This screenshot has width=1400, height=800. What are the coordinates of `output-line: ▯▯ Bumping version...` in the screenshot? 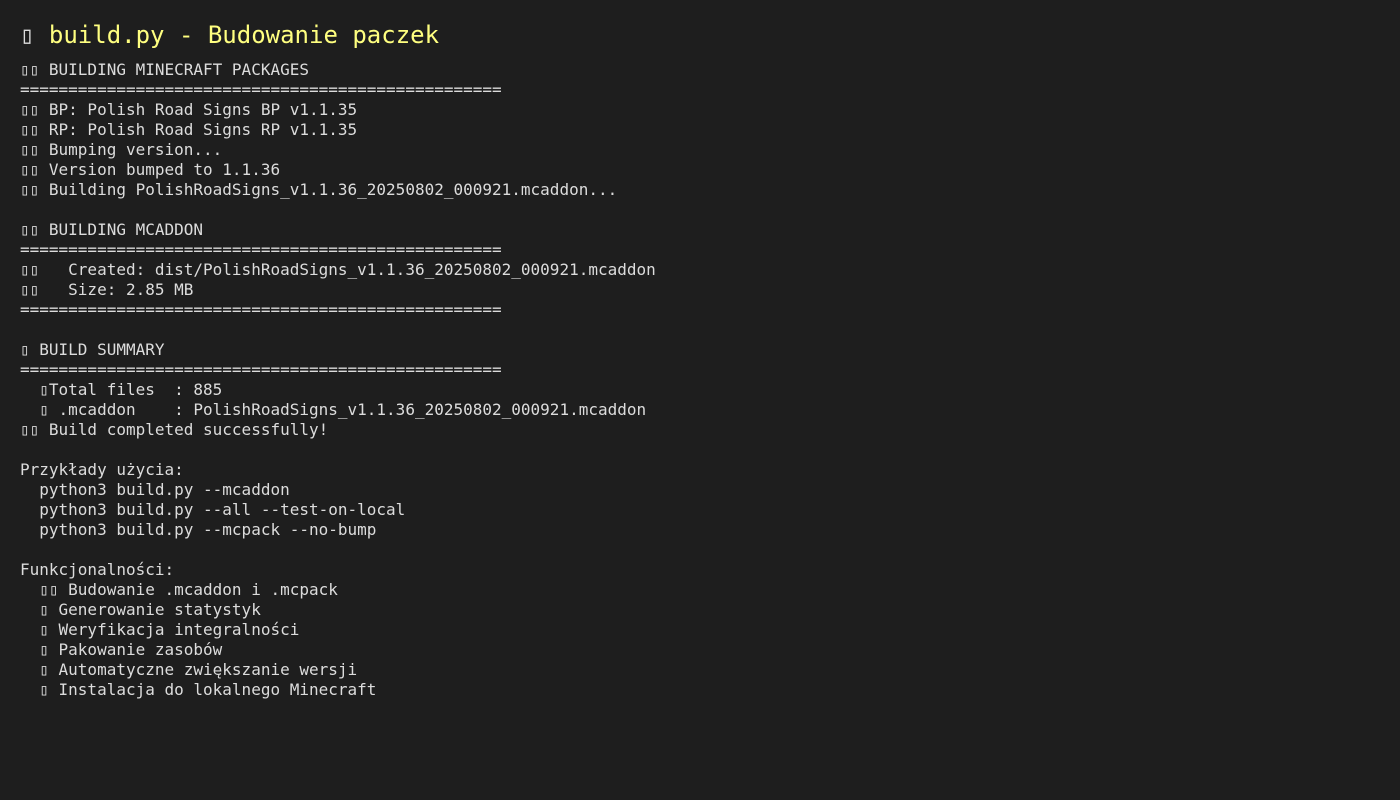 It's located at (121, 149).